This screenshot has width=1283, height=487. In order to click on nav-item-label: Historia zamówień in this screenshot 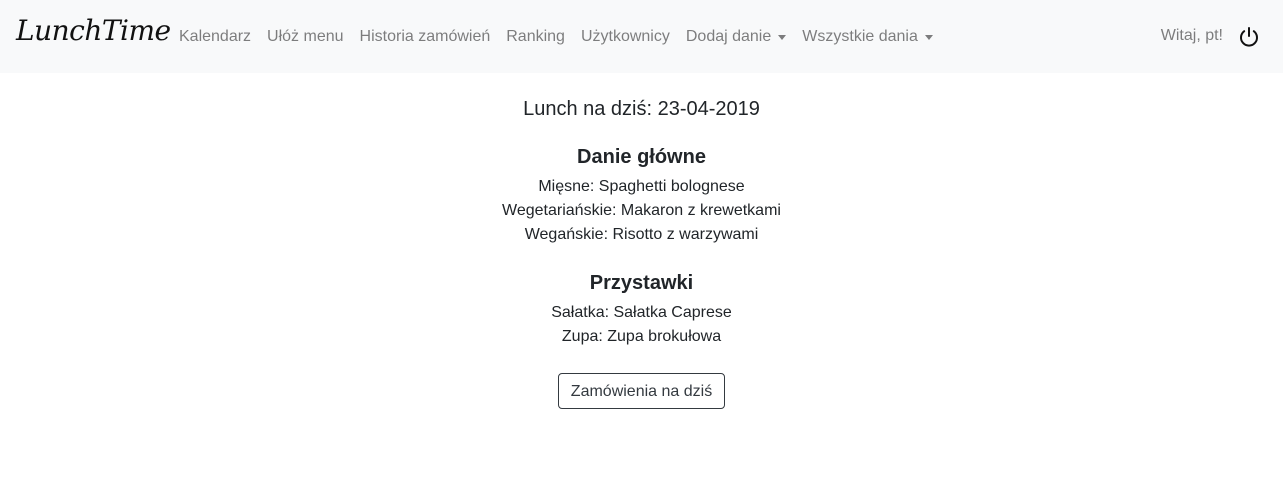, I will do `click(425, 36)`.